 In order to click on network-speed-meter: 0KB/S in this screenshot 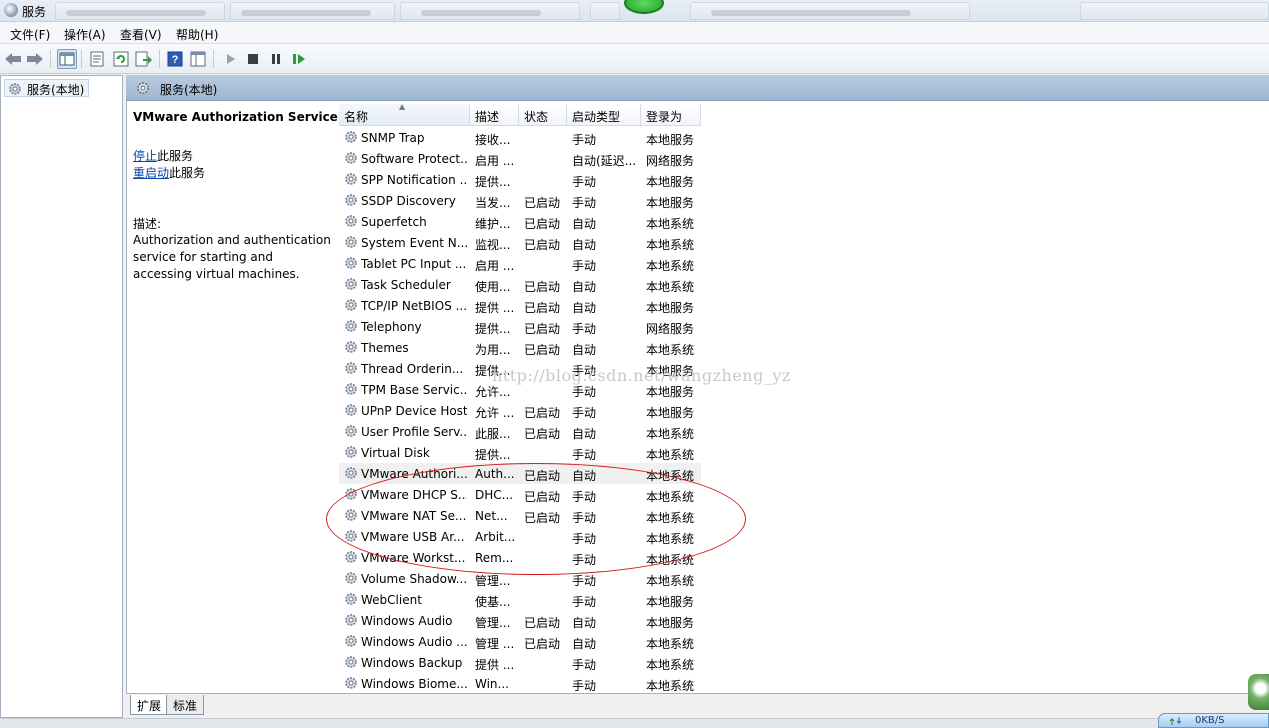, I will do `click(1213, 720)`.